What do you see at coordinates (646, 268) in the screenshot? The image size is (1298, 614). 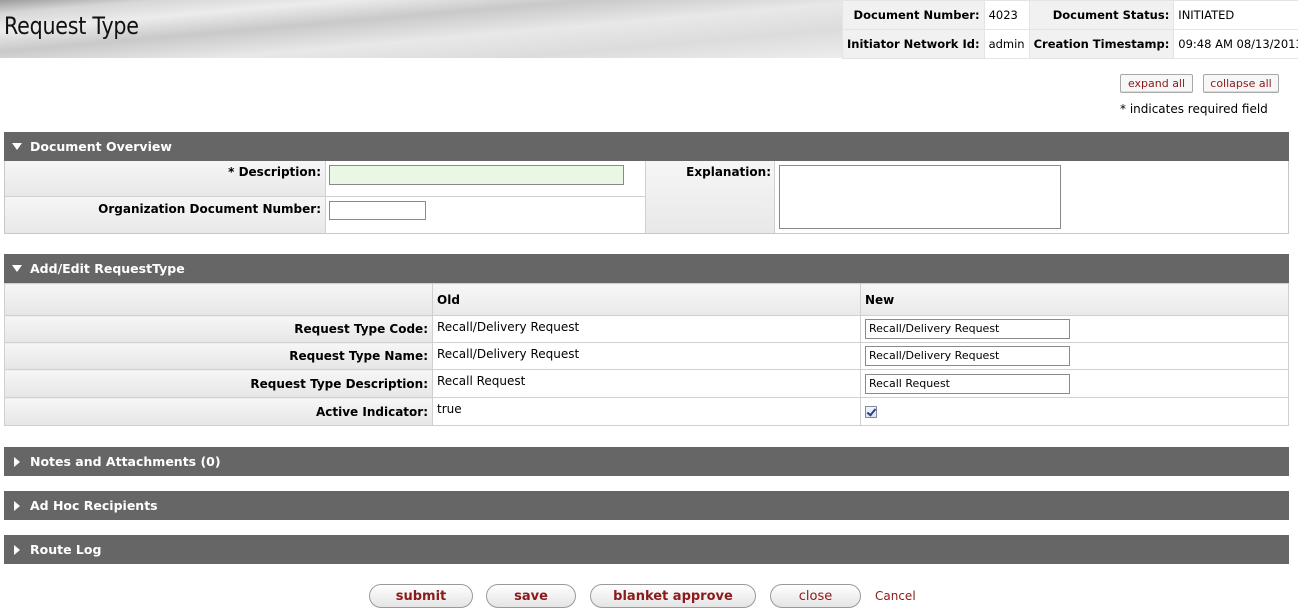 I see `section-add-edit-requesttype: Add/Edit RequestType` at bounding box center [646, 268].